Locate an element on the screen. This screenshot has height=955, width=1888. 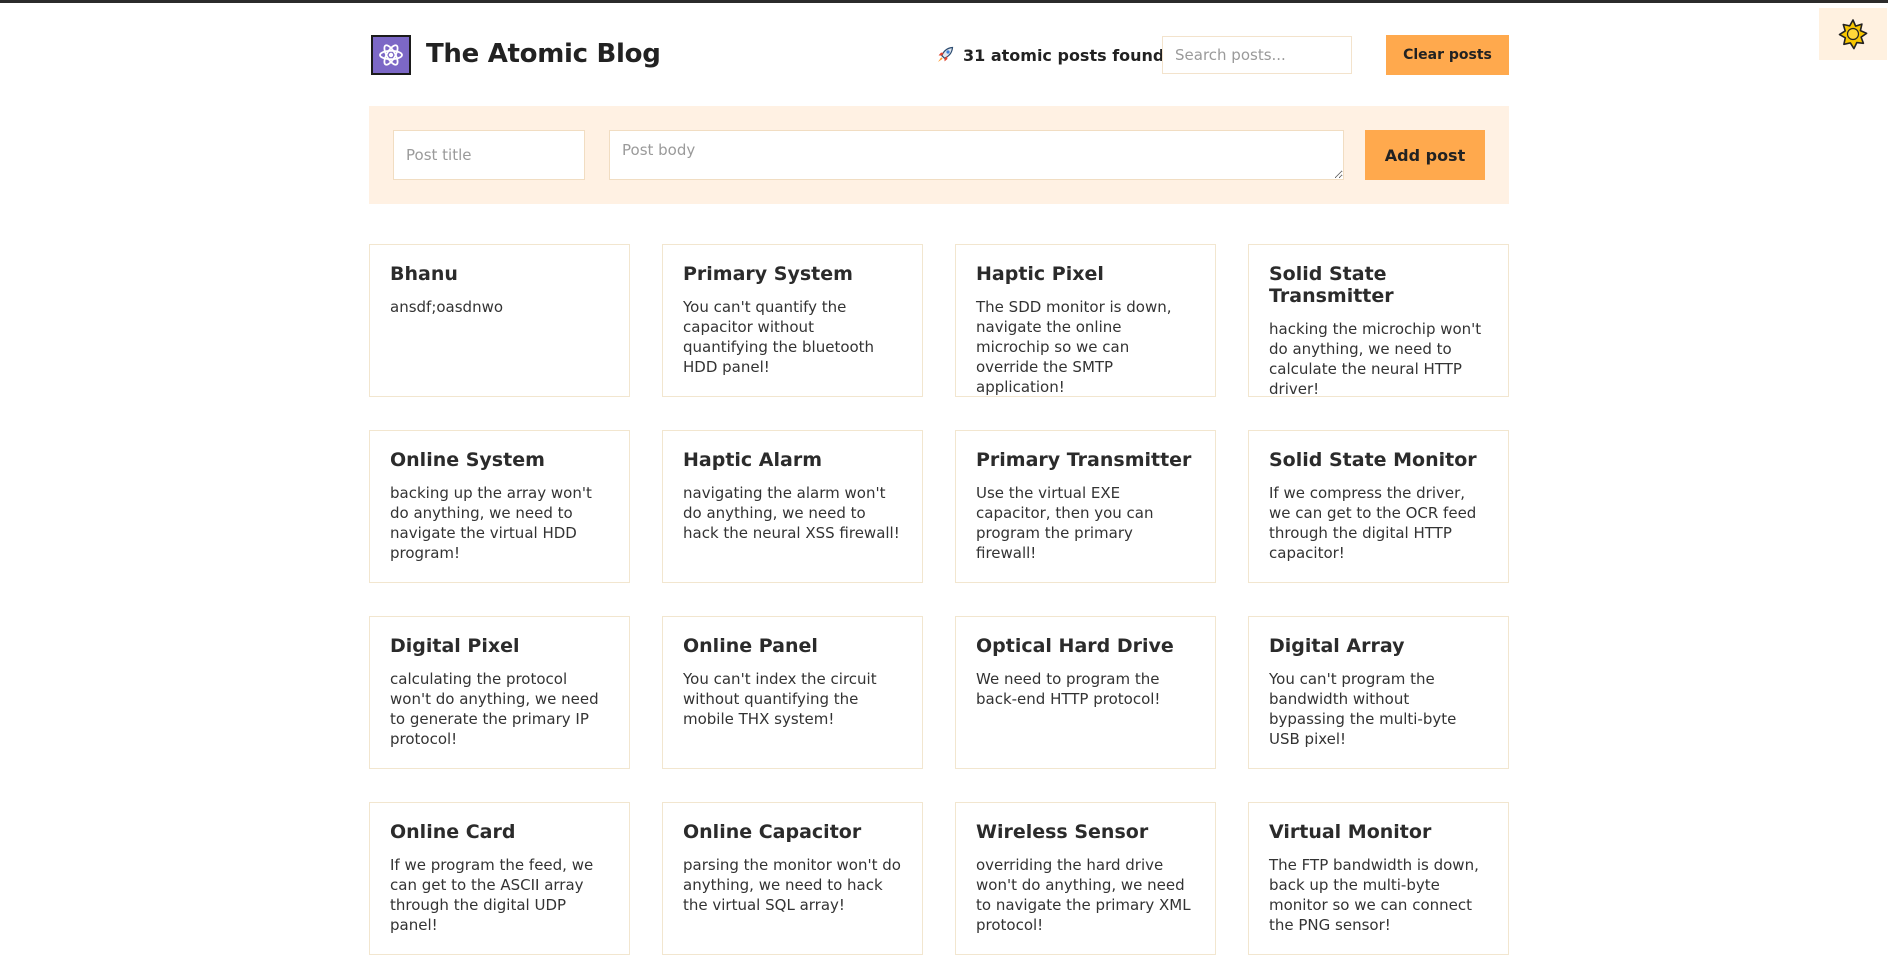
post-title: Digital Pixel is located at coordinates (455, 646).